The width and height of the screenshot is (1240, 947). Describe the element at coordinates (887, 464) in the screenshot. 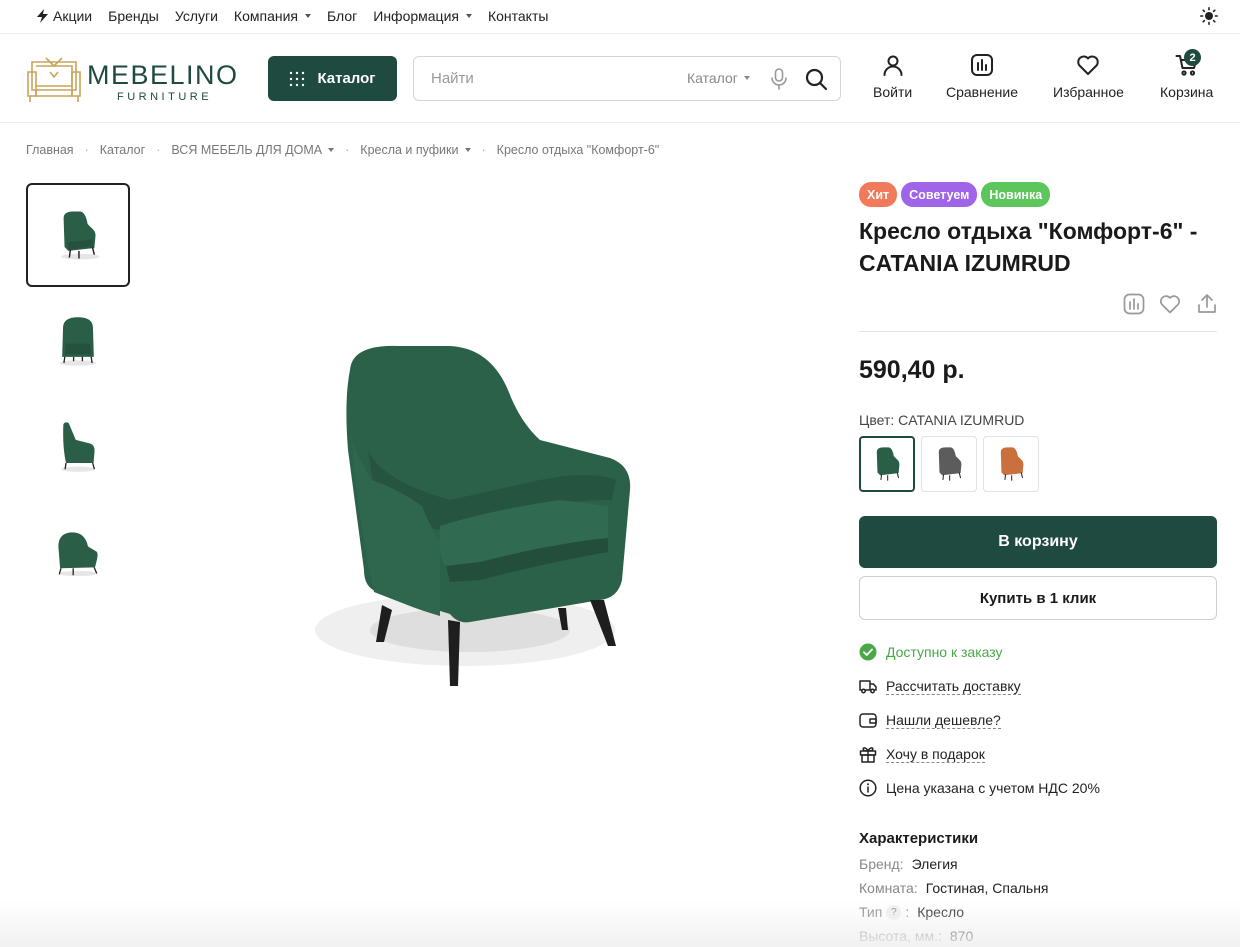

I see `color-swatch-izumrud` at that location.